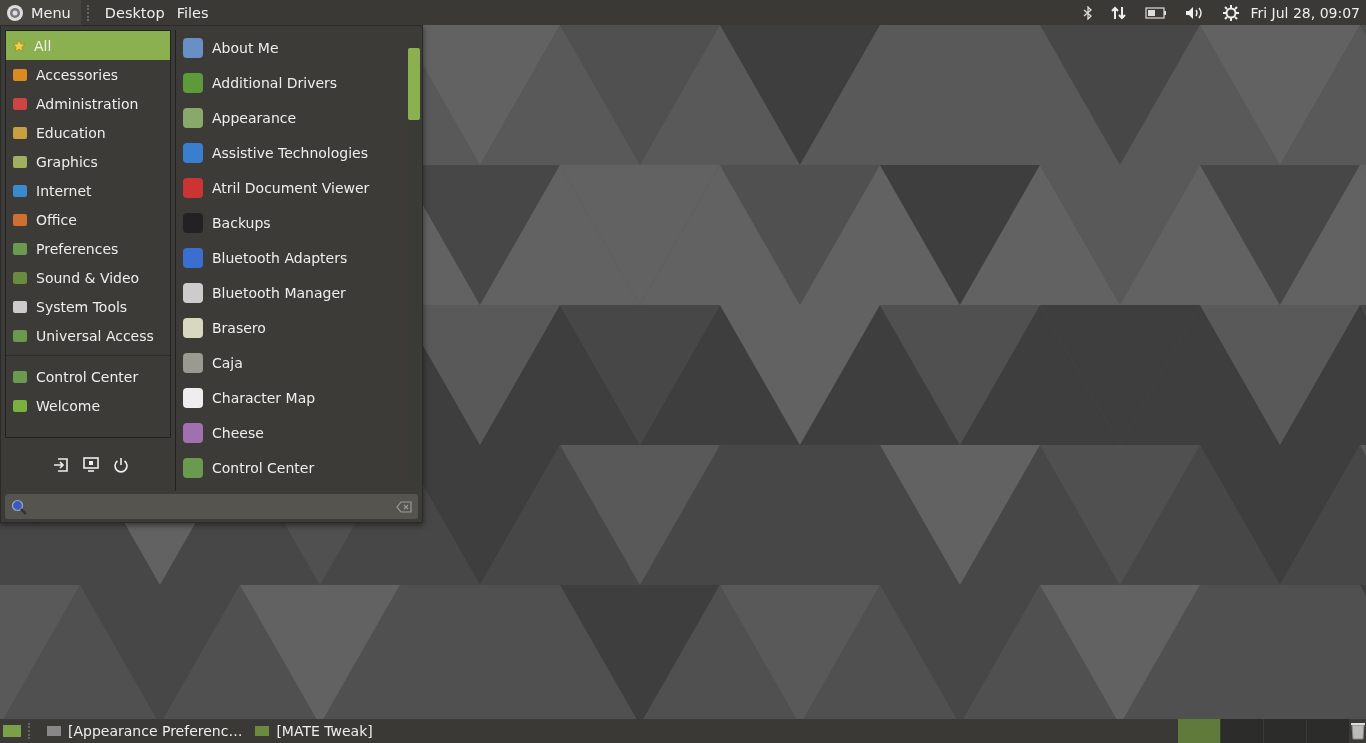 The width and height of the screenshot is (1366, 743). I want to click on menu-bar-item: Files, so click(192, 12).